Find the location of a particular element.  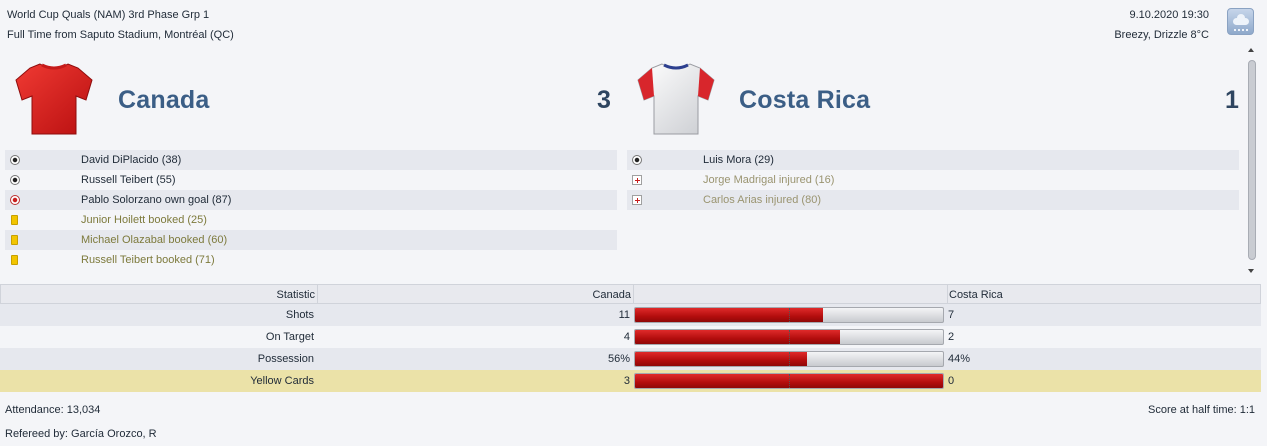

match-datetime: 9.10.2020 19:30 is located at coordinates (1169, 15).